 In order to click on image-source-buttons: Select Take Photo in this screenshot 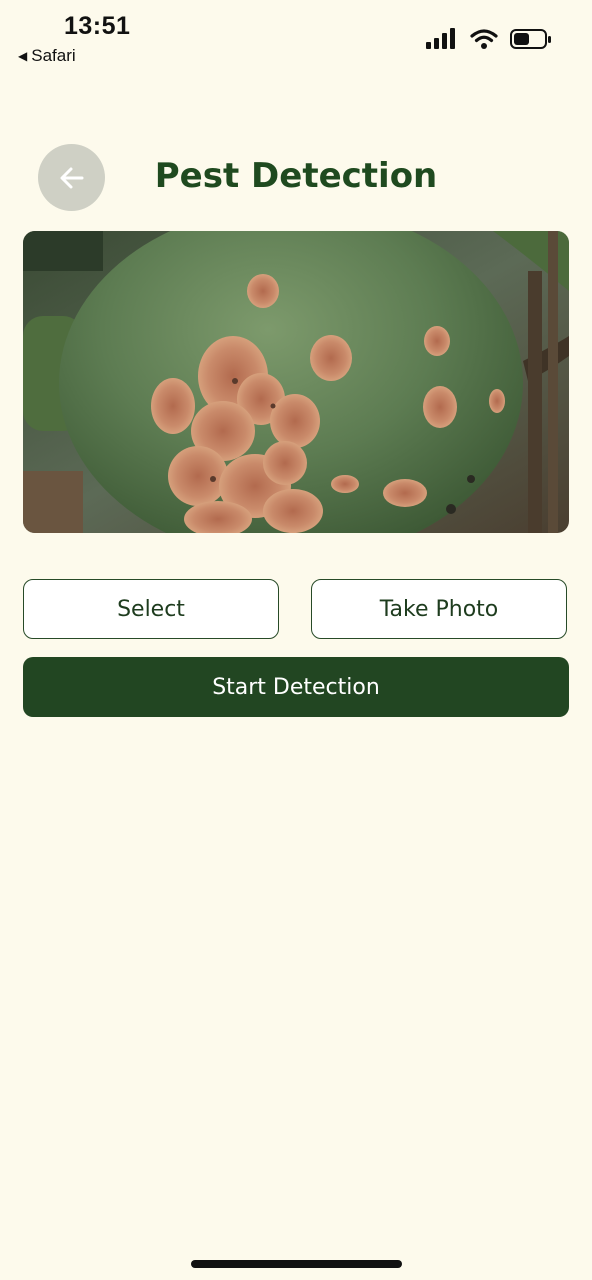, I will do `click(296, 610)`.